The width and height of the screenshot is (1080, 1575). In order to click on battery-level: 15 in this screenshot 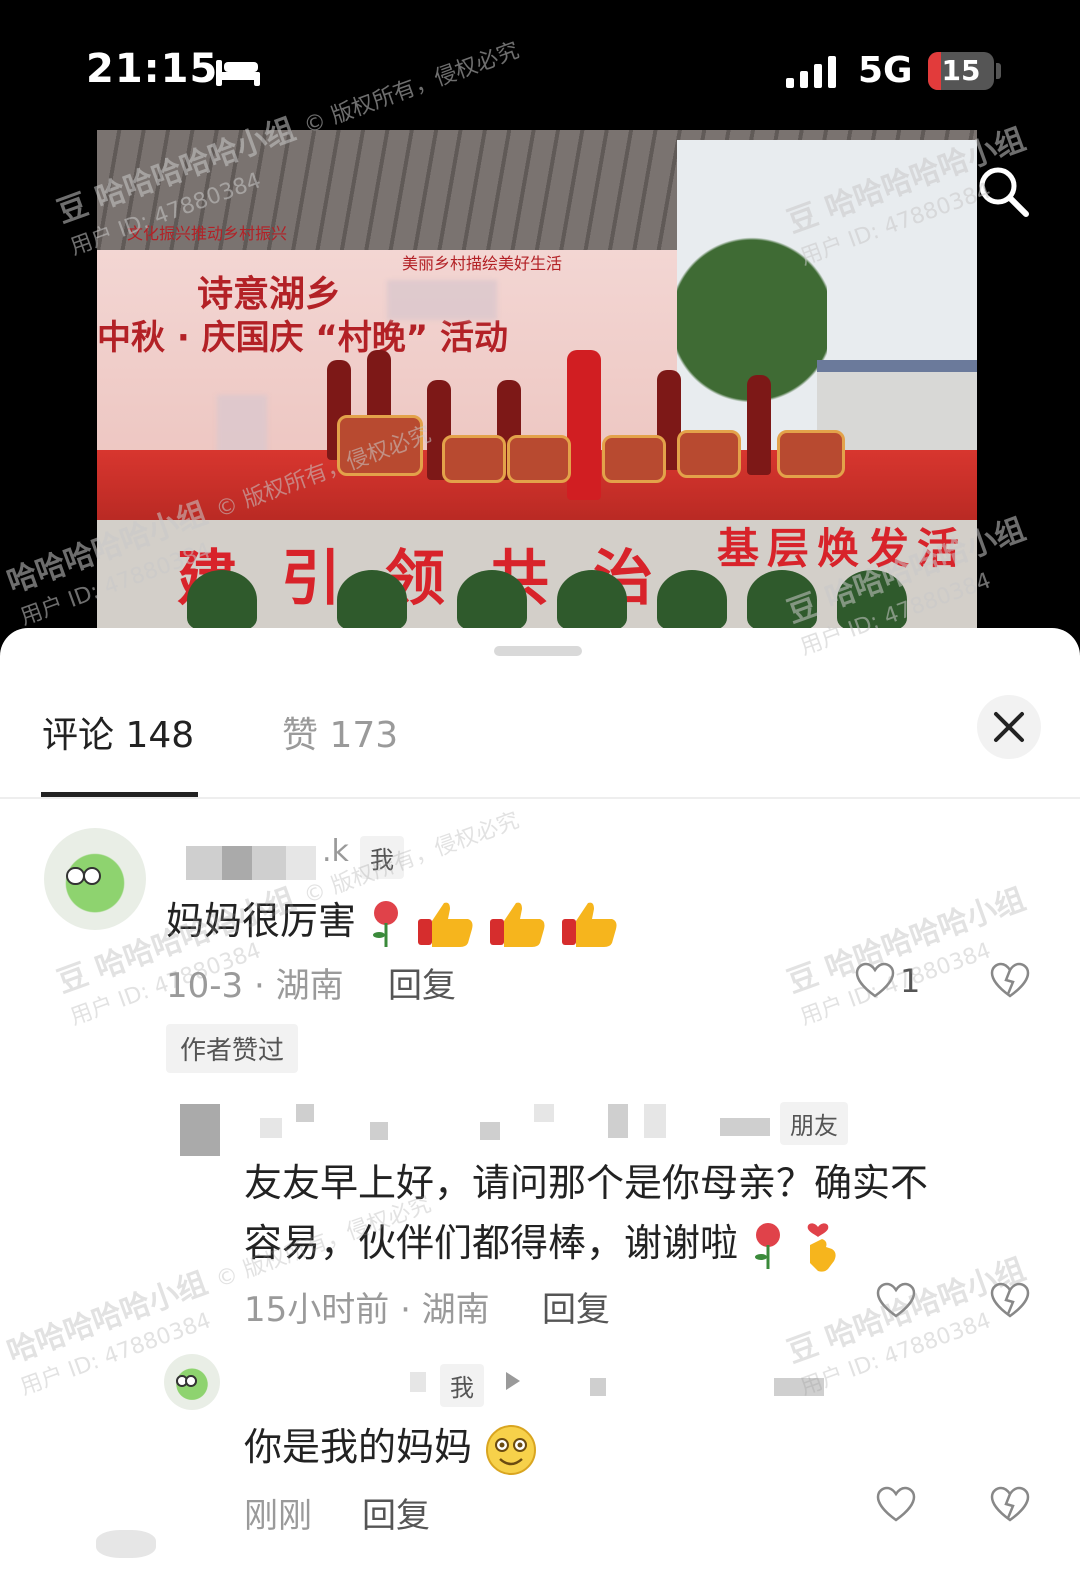, I will do `click(961, 70)`.